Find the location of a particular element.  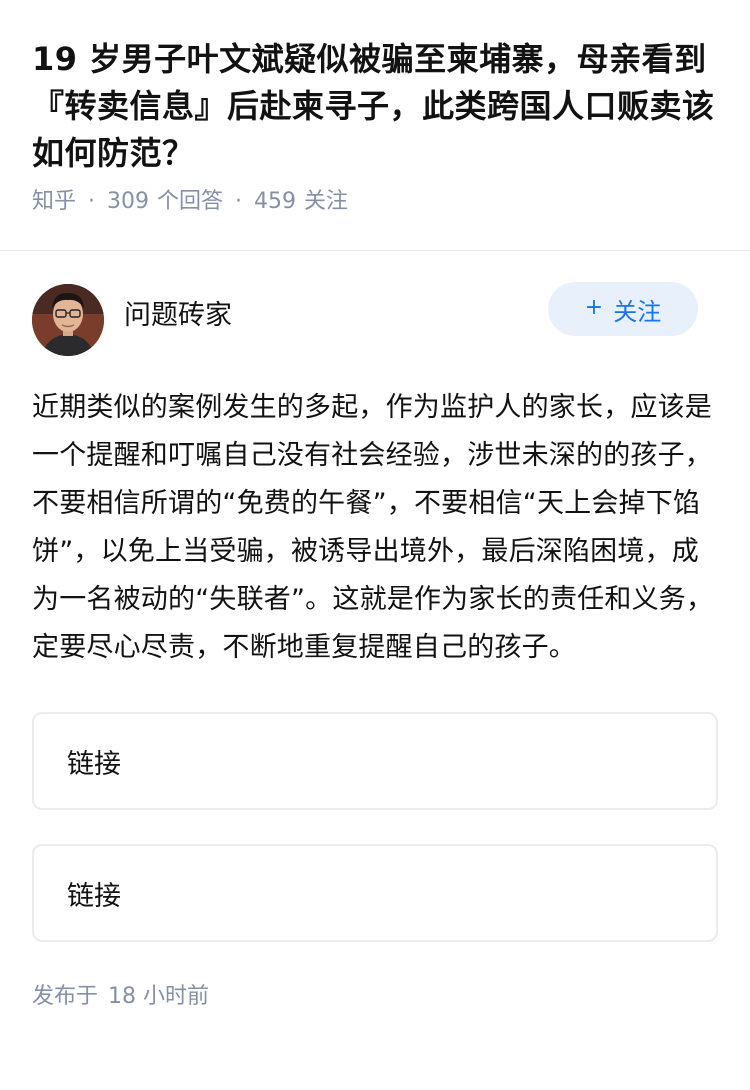

follow-button: + 关注 is located at coordinates (623, 309).